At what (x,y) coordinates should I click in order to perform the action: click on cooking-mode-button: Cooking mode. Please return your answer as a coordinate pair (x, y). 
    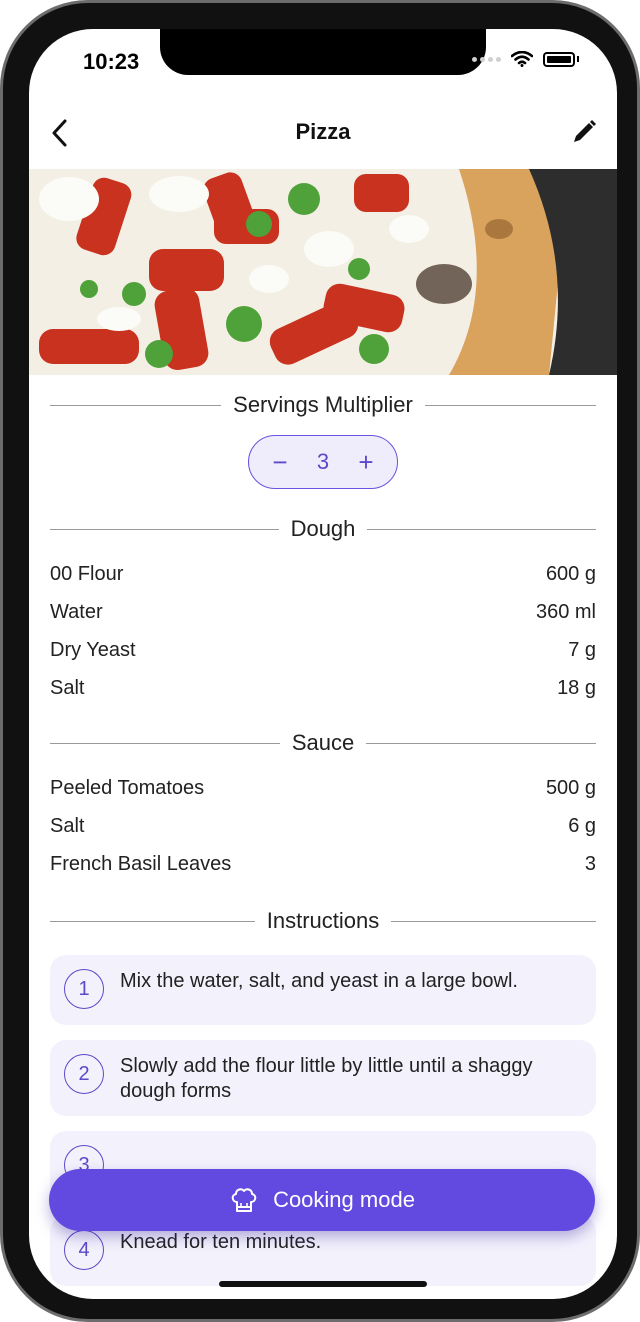
    Looking at the image, I should click on (322, 1200).